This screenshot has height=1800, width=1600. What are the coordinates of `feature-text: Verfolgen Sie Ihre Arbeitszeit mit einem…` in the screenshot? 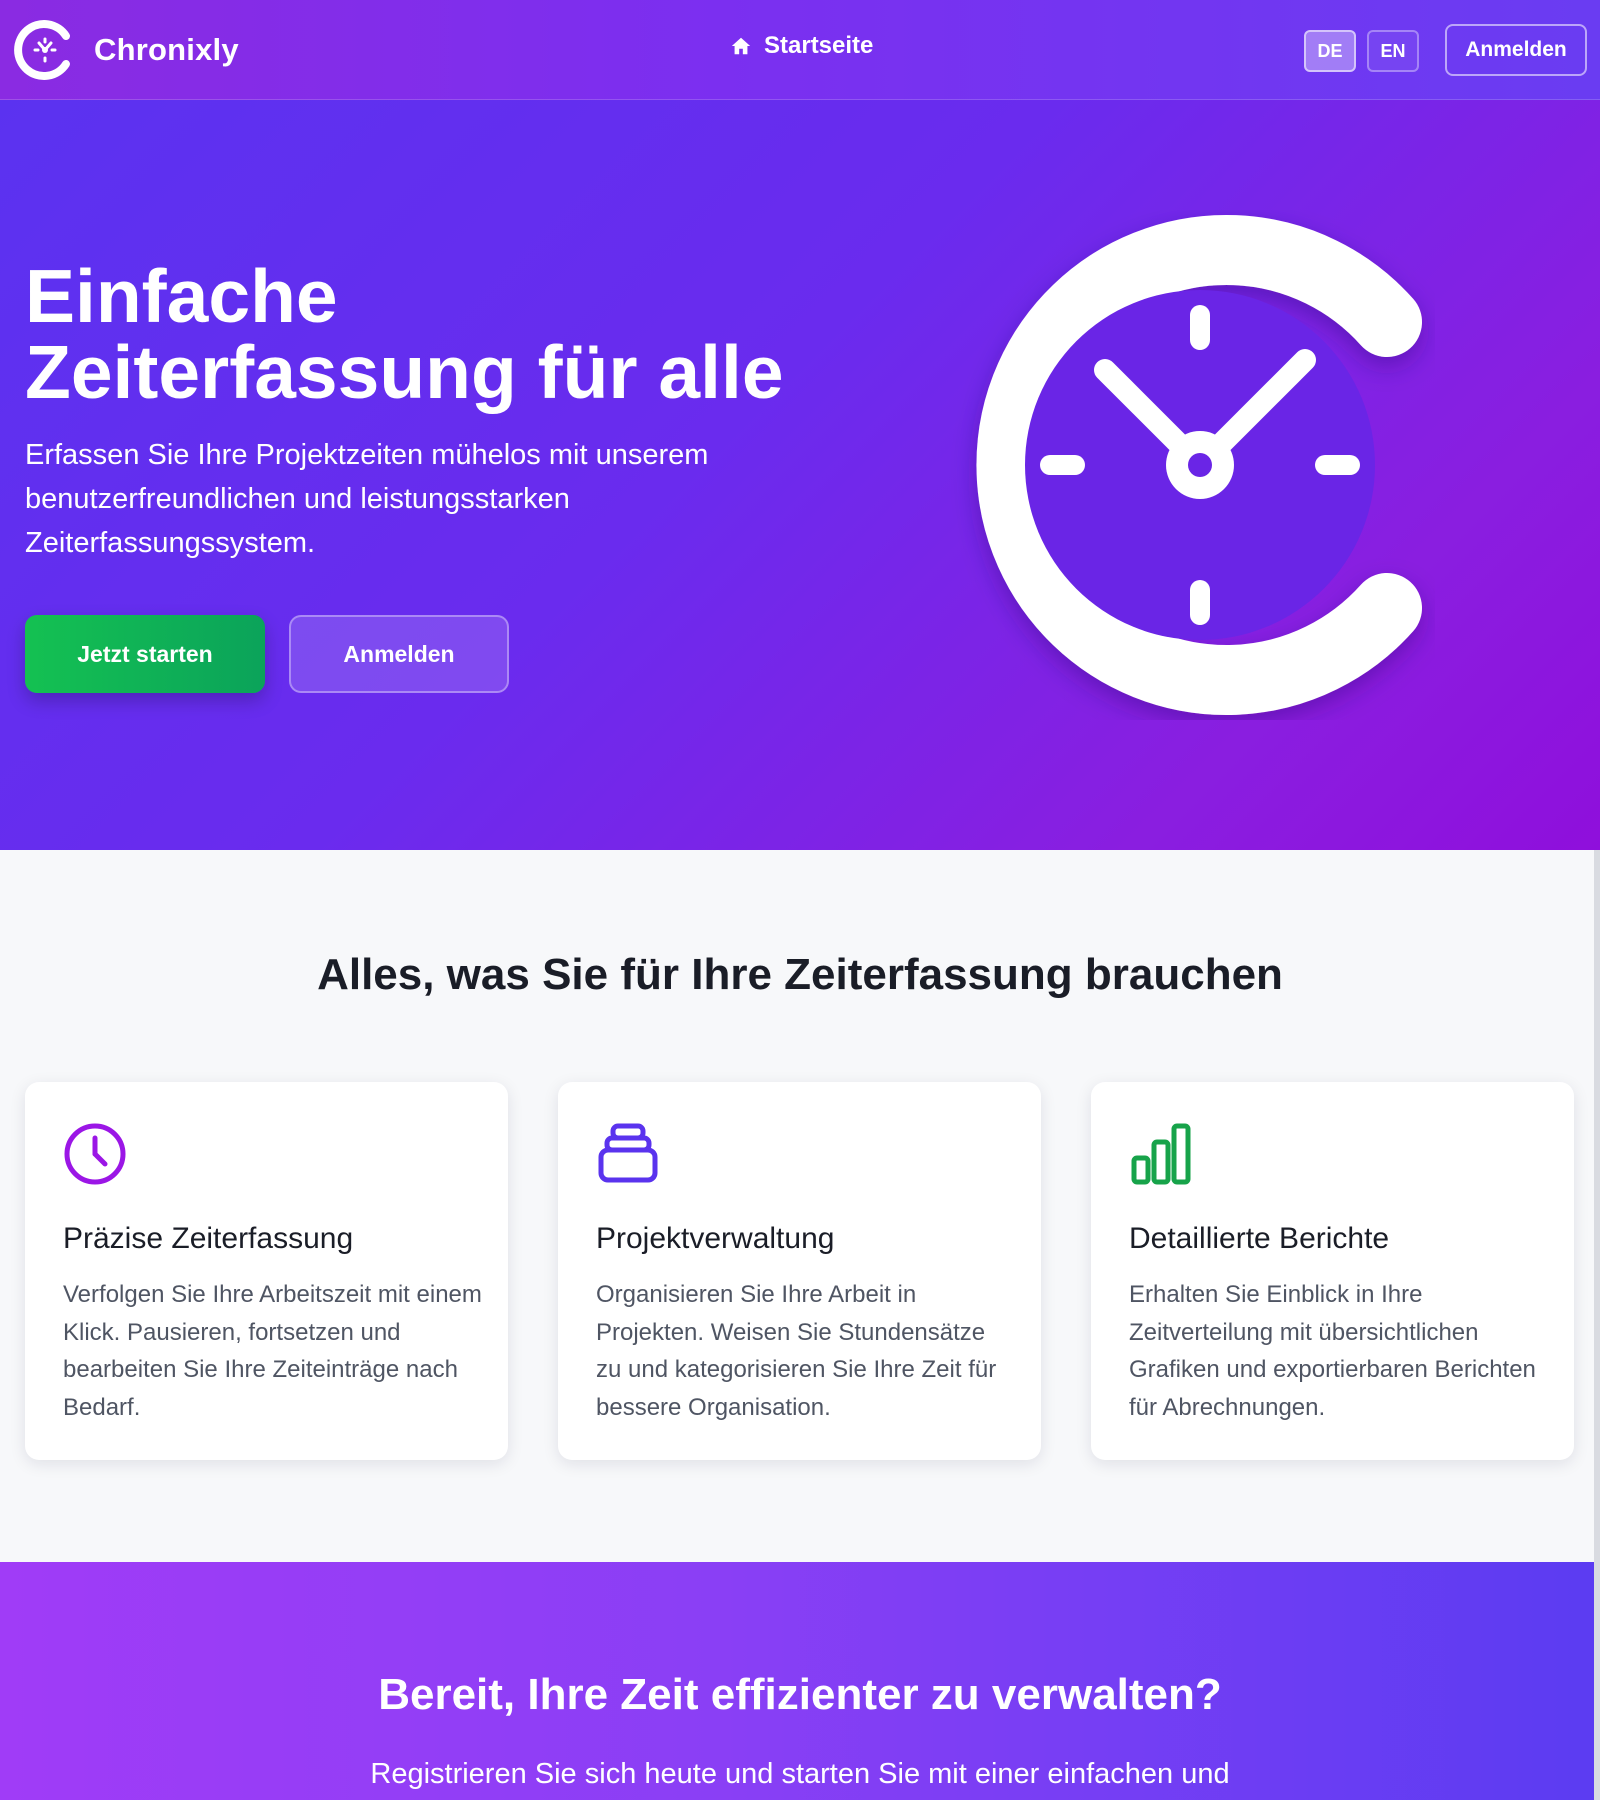 It's located at (272, 1351).